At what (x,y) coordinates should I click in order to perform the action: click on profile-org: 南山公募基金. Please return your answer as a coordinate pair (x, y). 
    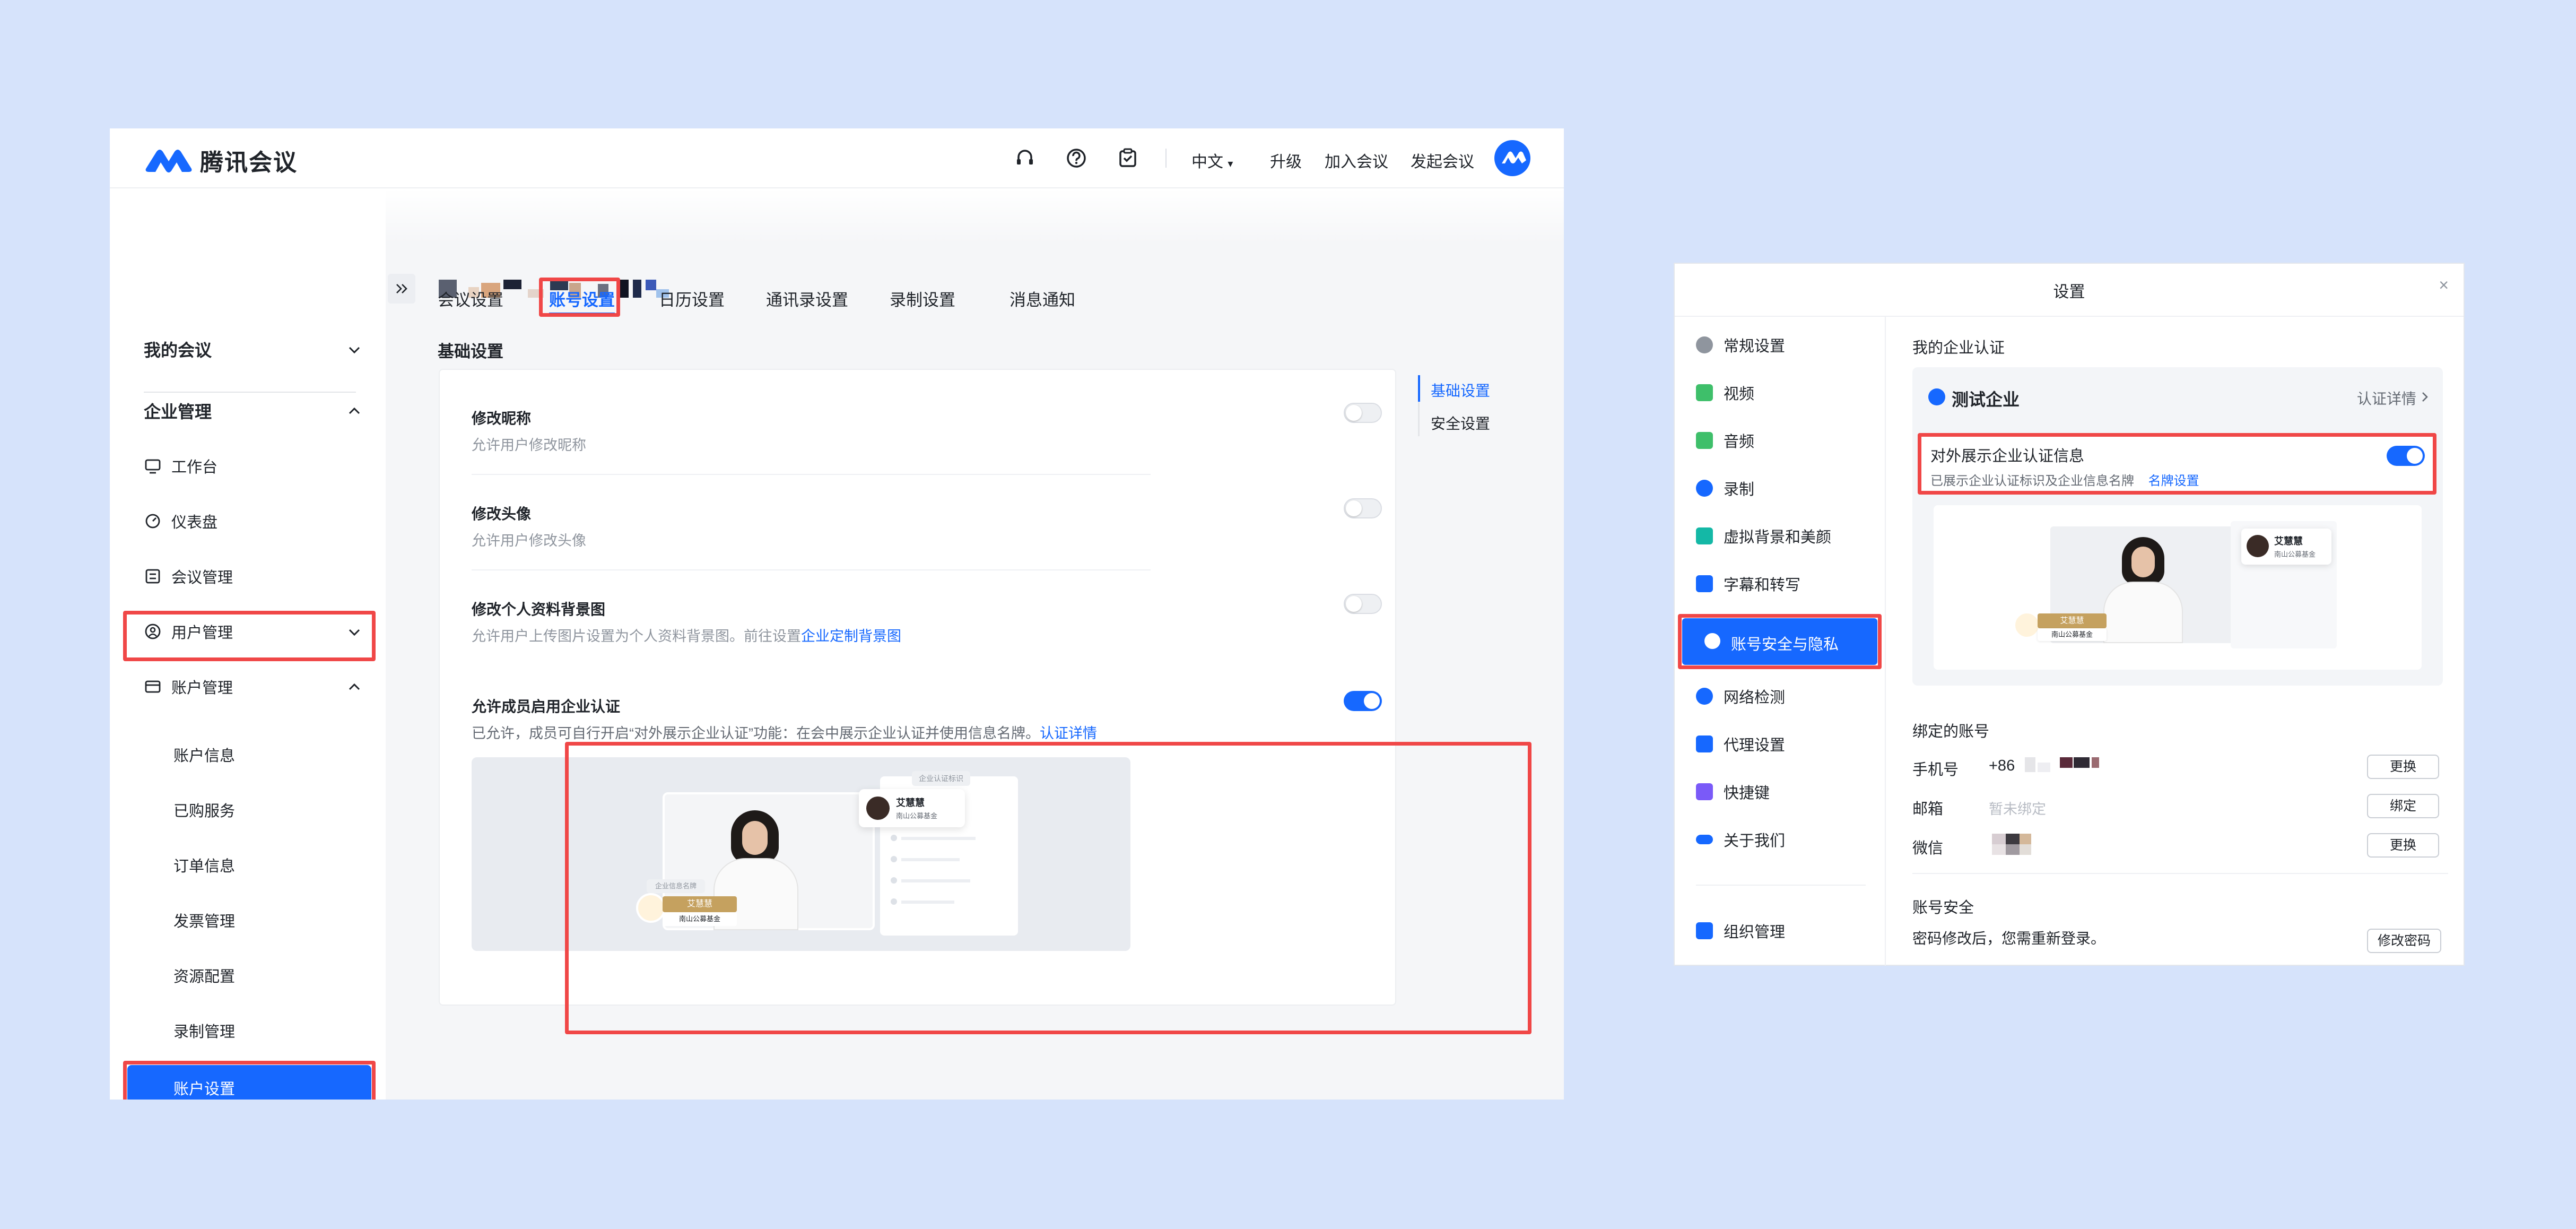
    Looking at the image, I should click on (2295, 554).